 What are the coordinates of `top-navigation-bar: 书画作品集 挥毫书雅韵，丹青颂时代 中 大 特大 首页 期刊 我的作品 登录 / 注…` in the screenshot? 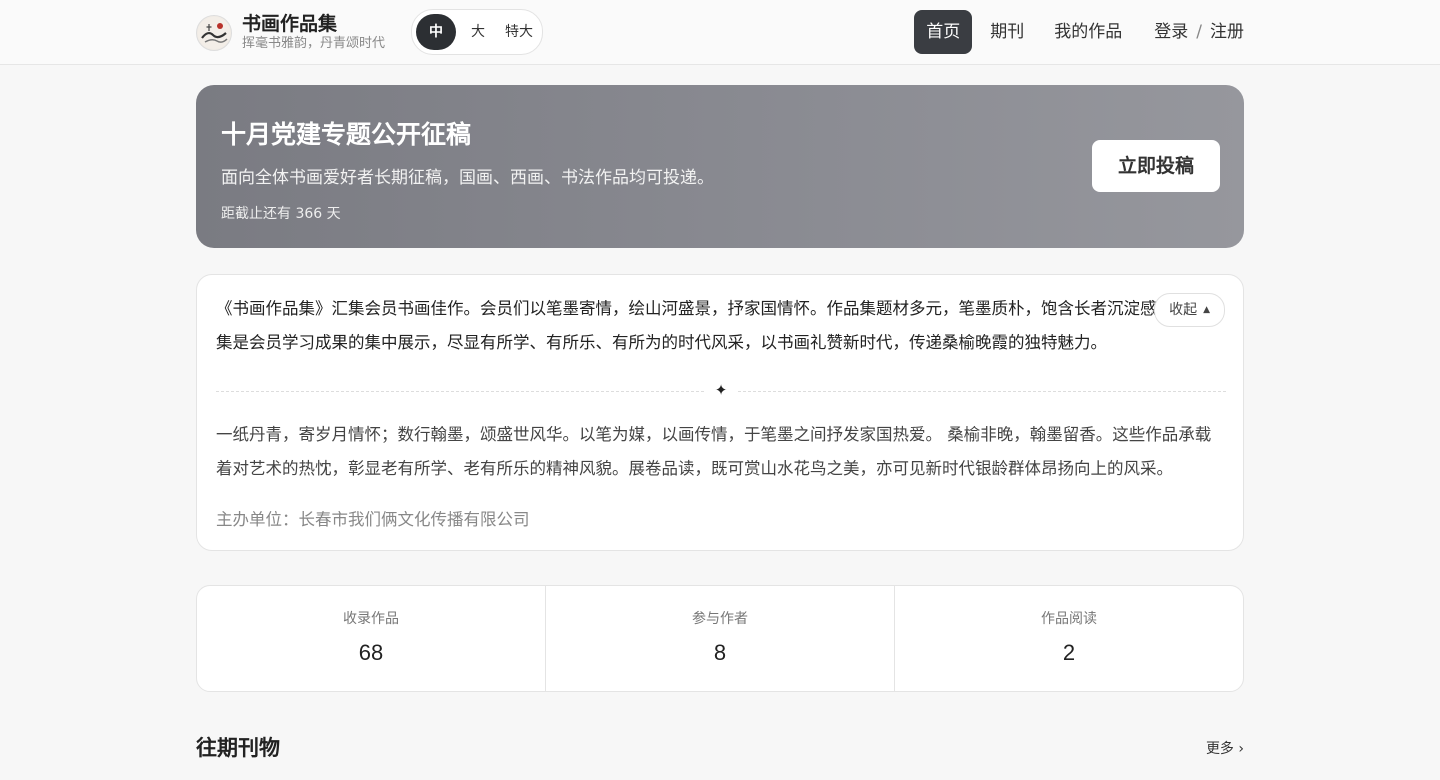 It's located at (720, 32).